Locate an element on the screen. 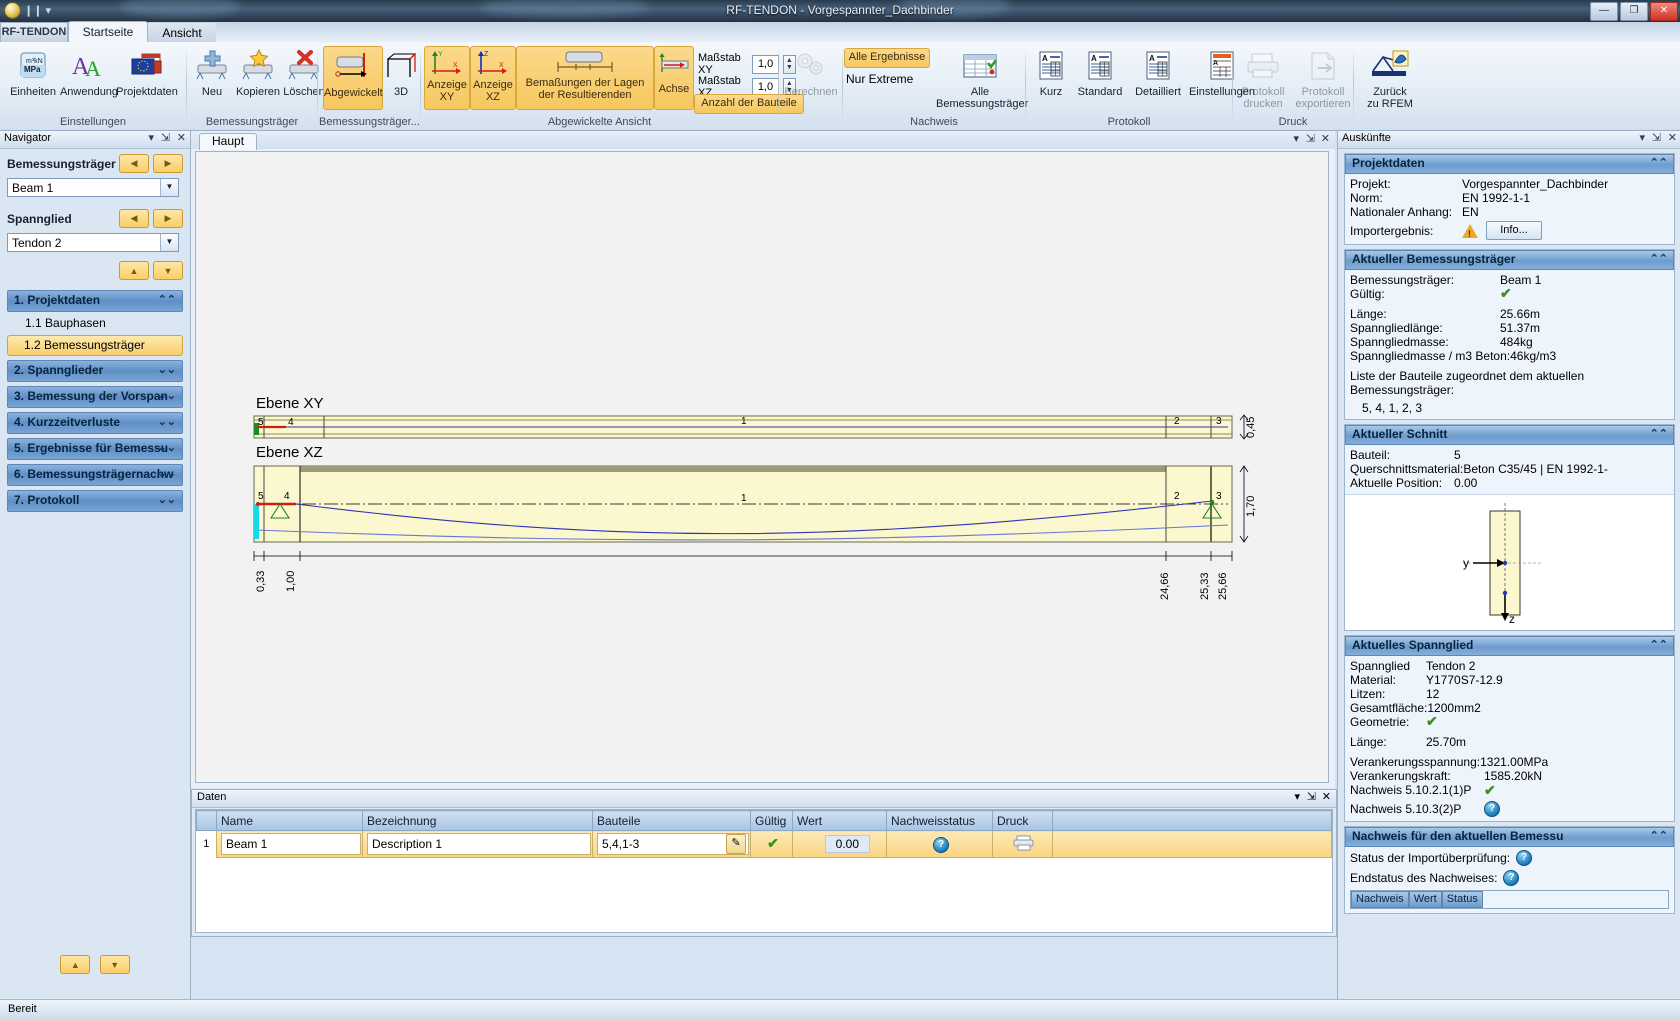  navsection-projektdaten: 1. Projektdaten ⌃⌃ is located at coordinates (95, 301).